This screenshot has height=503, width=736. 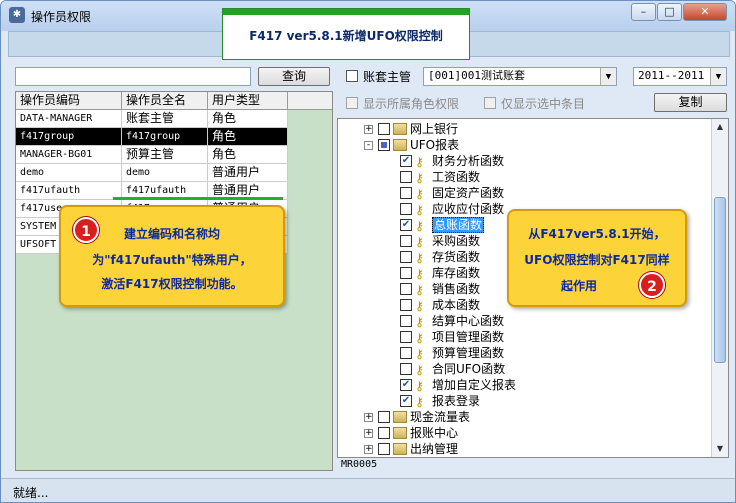 I want to click on copy-button: 复制, so click(x=690, y=102).